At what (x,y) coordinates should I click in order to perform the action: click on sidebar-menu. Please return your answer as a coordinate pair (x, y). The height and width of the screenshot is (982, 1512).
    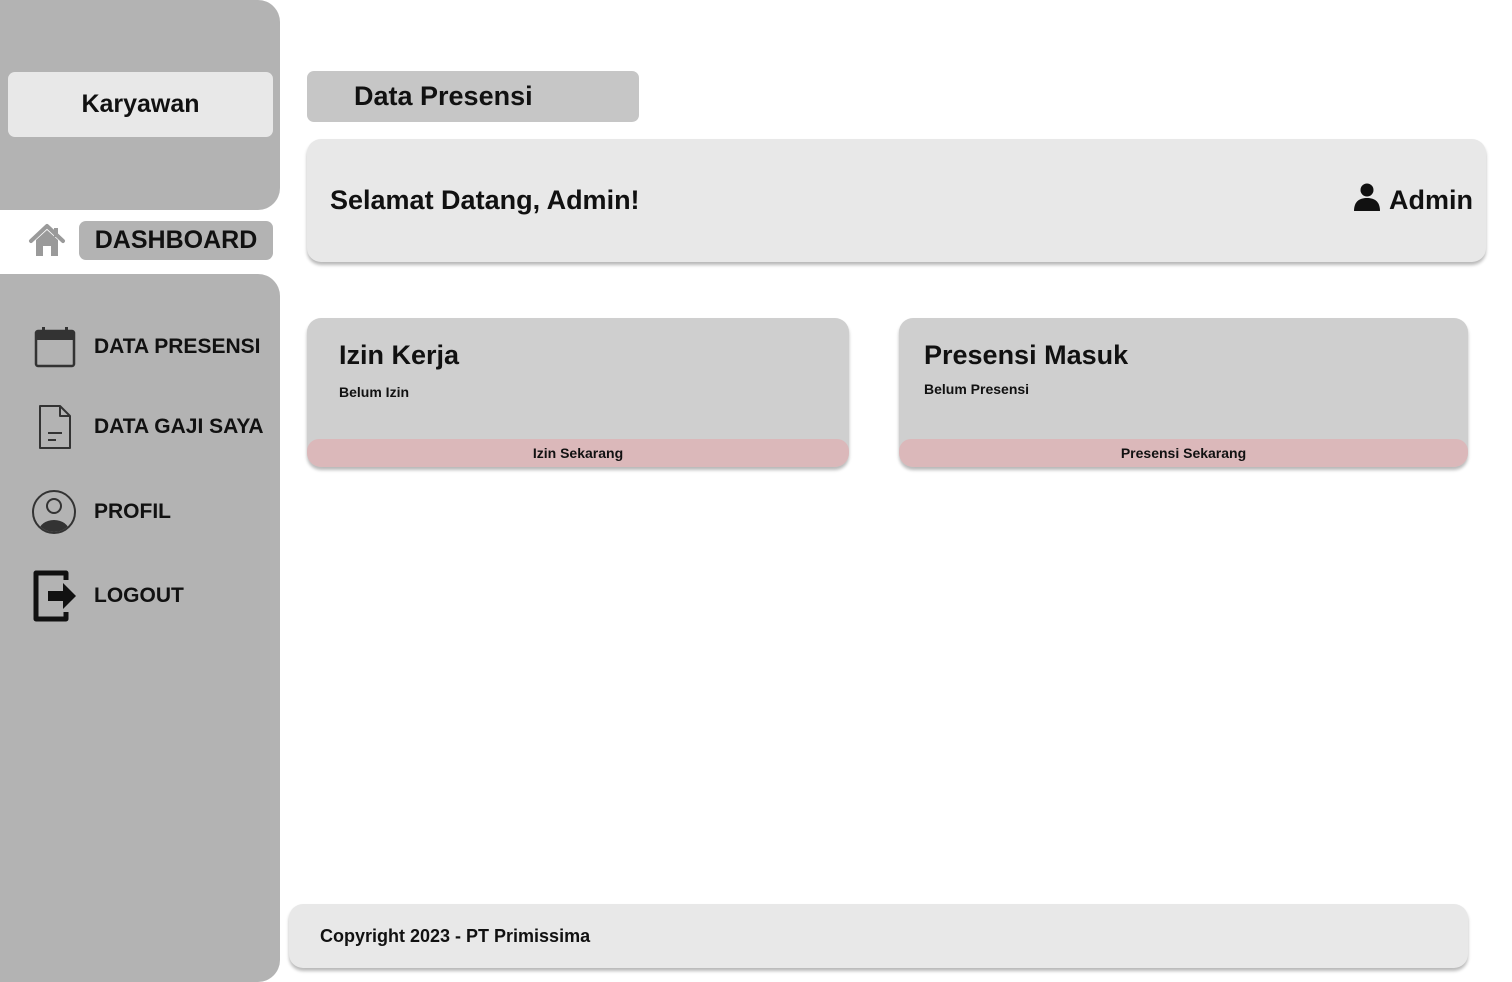
    Looking at the image, I should click on (140, 628).